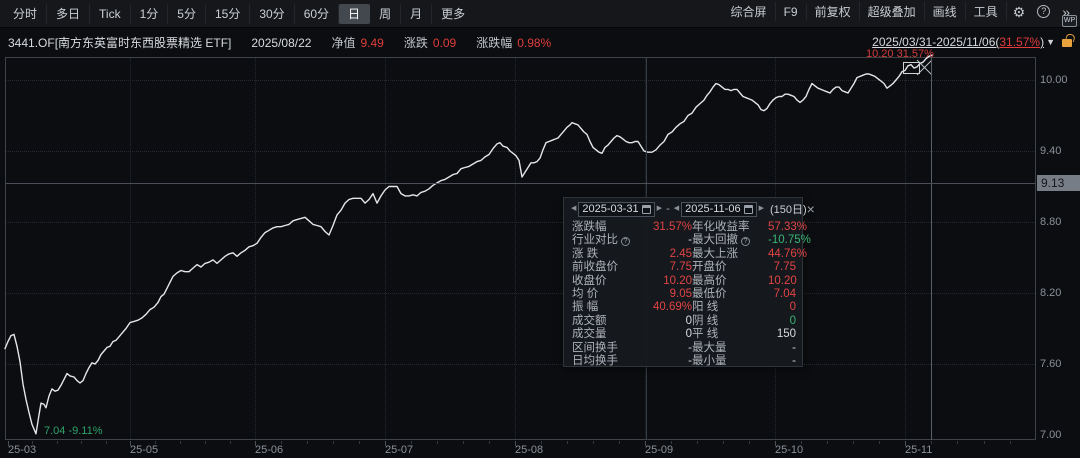 This screenshot has width=1080, height=458. Describe the element at coordinates (680, 293) in the screenshot. I see `stat-value: 9.05` at that location.